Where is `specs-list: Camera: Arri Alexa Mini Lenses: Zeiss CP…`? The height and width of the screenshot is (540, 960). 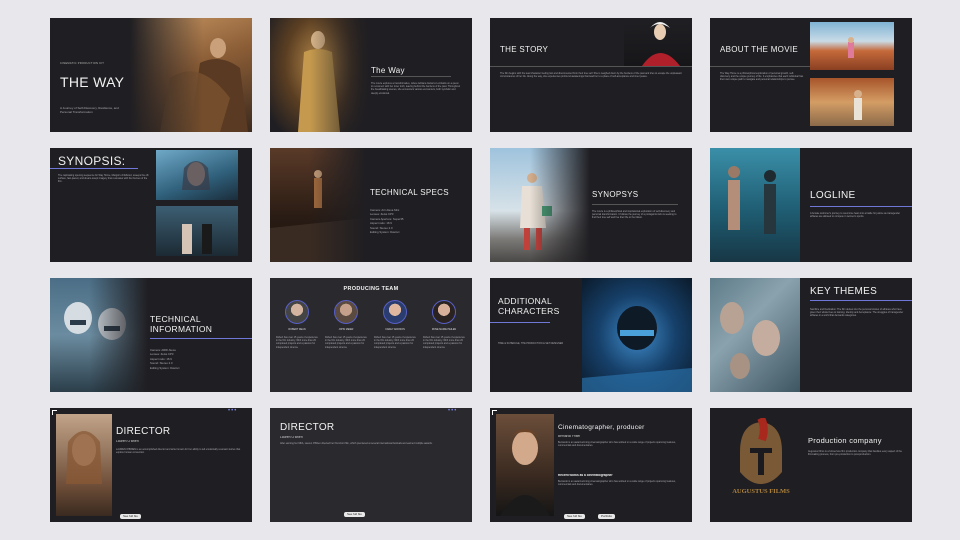
specs-list: Camera: Arri Alexa Mini Lenses: Zeiss CP… is located at coordinates (415, 221).